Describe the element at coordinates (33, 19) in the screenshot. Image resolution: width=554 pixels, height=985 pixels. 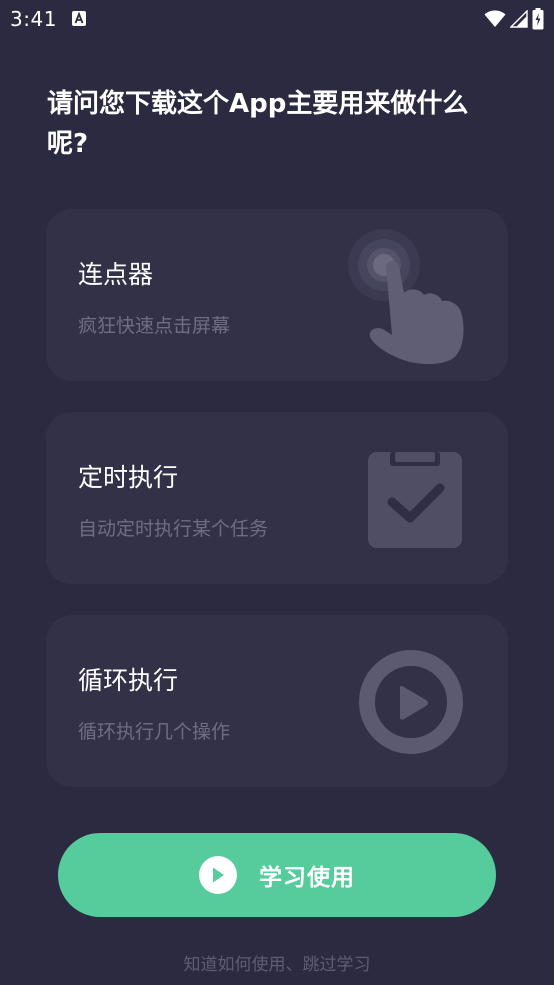
I see `status-time: 3:41` at that location.